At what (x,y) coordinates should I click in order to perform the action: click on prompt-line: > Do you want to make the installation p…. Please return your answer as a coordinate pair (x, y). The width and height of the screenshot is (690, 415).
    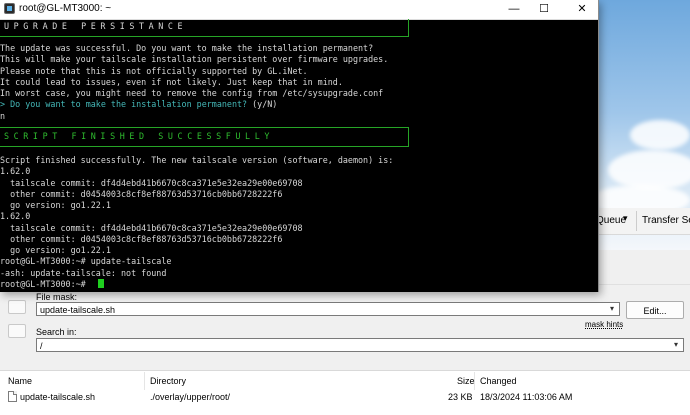
    Looking at the image, I should click on (138, 104).